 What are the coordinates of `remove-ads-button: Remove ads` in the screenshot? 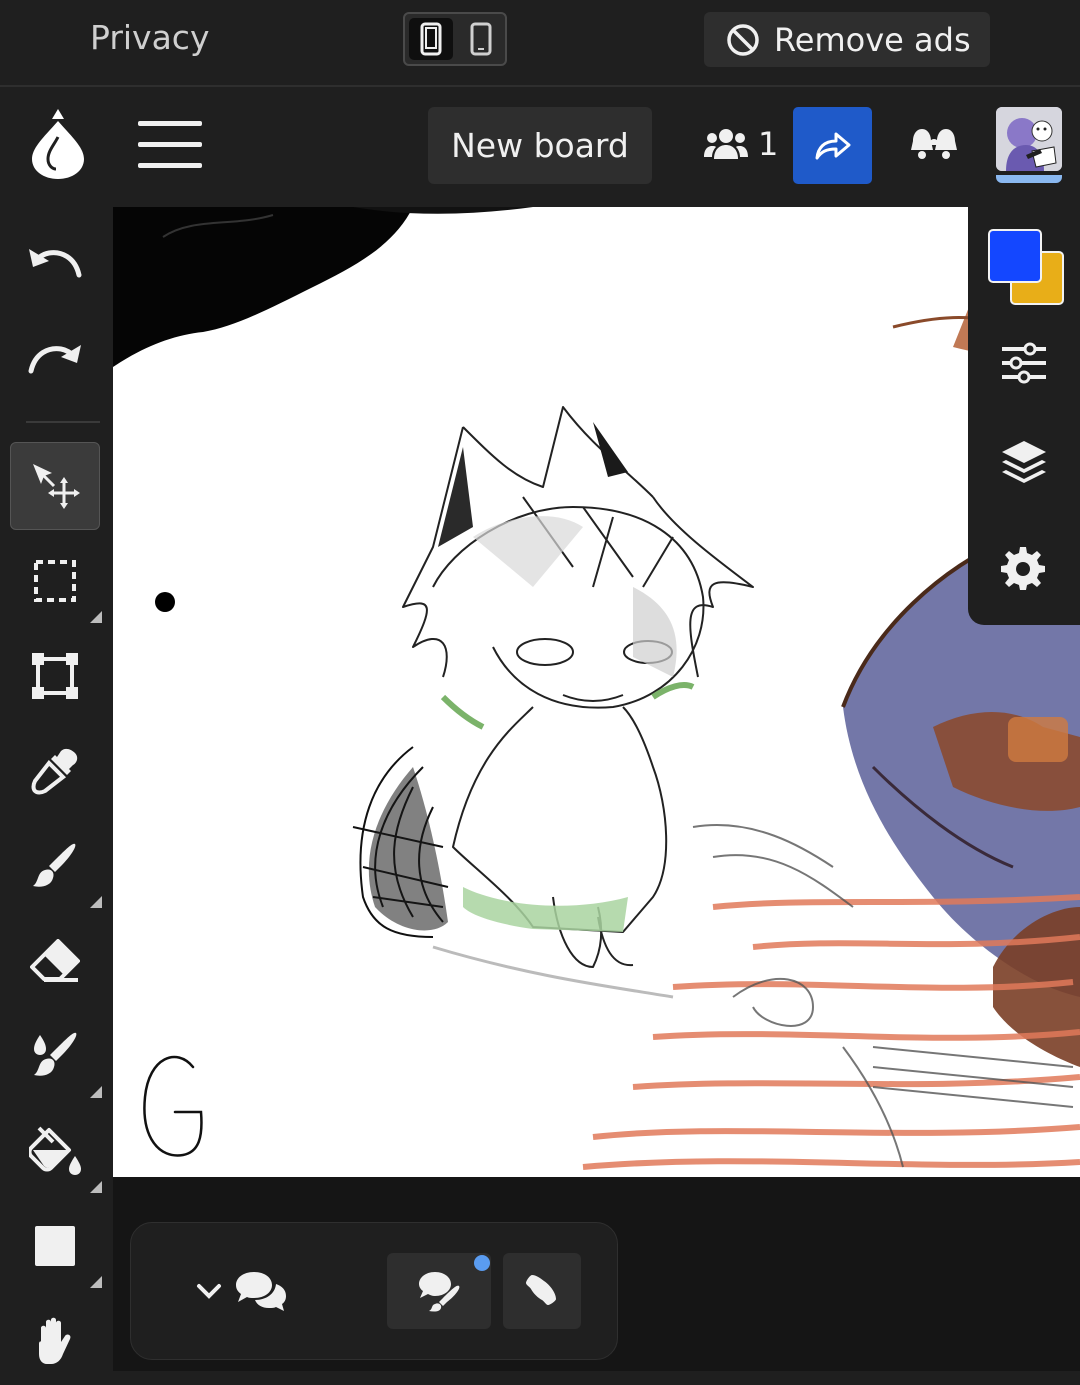 It's located at (847, 39).